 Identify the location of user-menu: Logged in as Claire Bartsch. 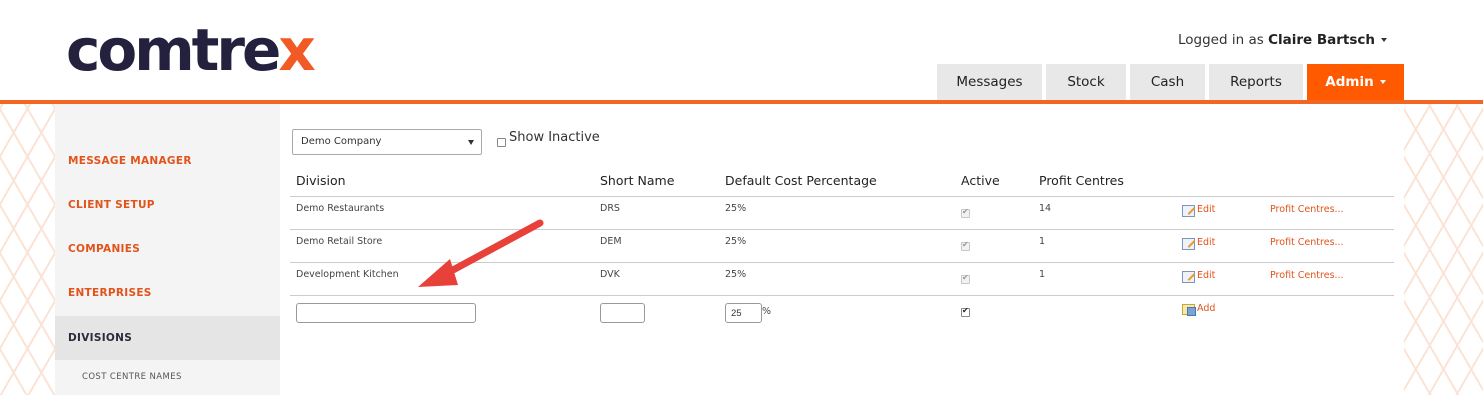
(1283, 40).